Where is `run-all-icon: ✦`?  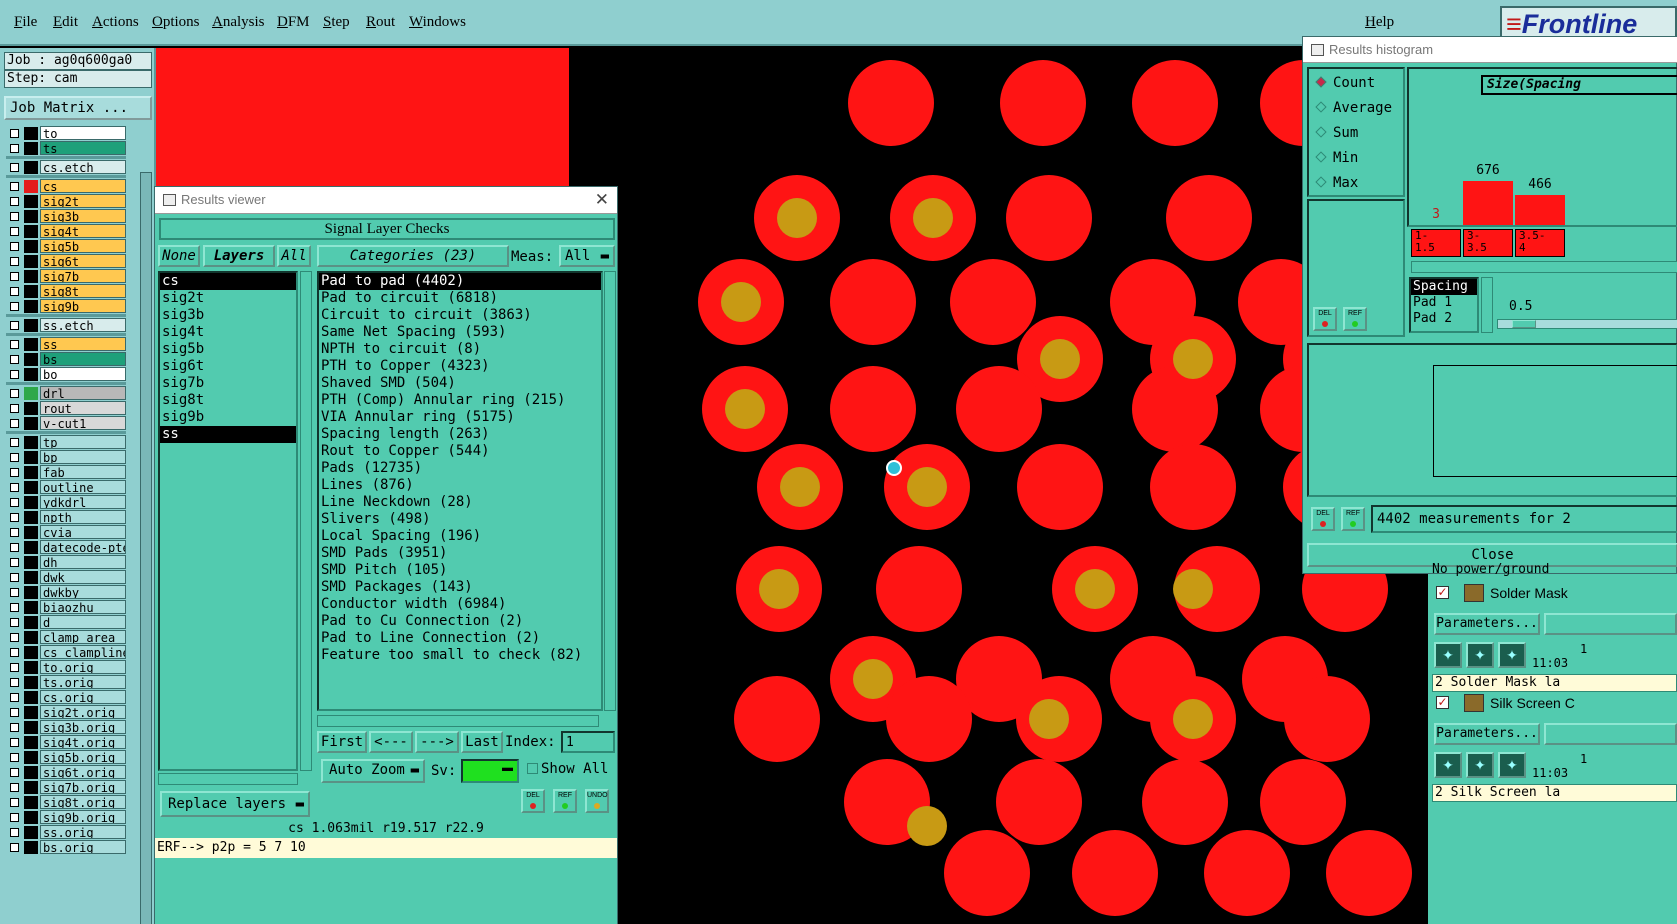 run-all-icon: ✦ is located at coordinates (1480, 765).